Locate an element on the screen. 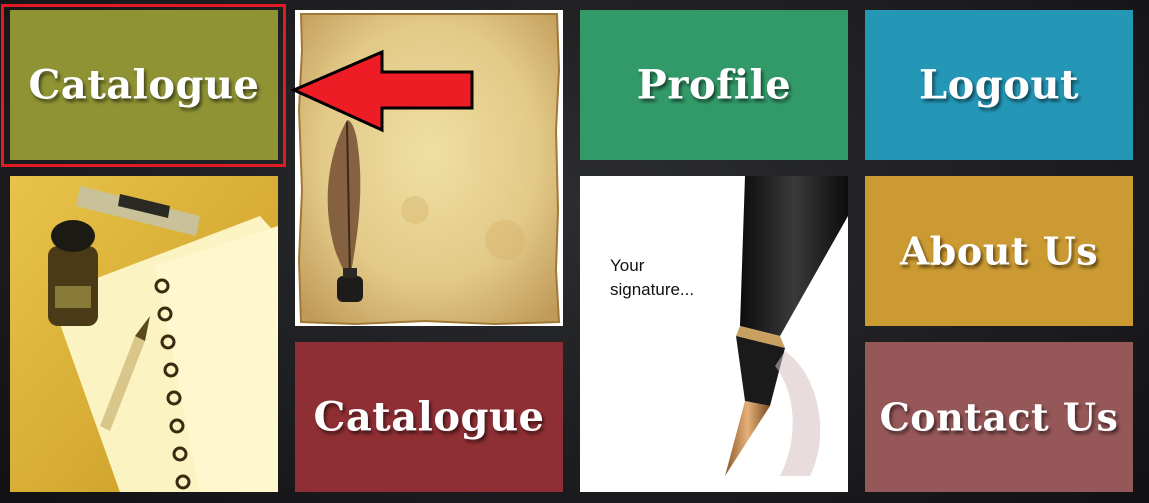 This screenshot has width=1149, height=503. catalogue-tile-top: Catalogue is located at coordinates (144, 85).